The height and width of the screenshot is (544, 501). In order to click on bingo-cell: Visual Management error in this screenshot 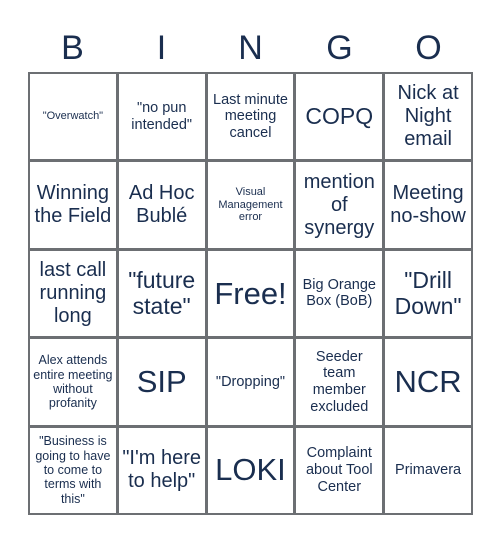, I will do `click(250, 205)`.